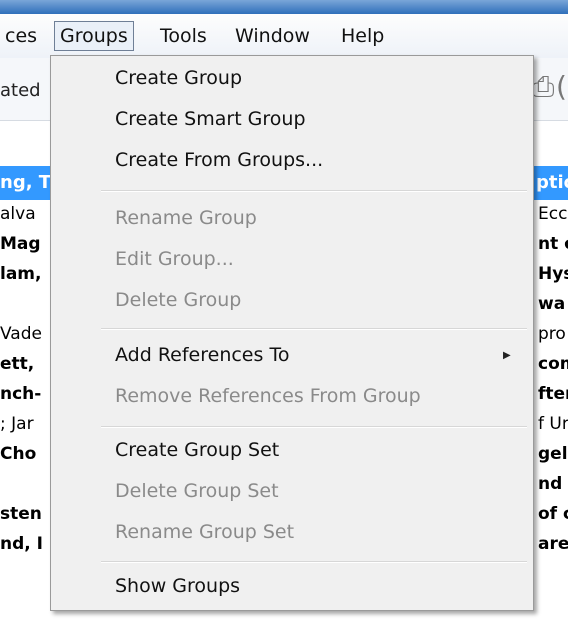 The width and height of the screenshot is (568, 625). Describe the element at coordinates (197, 450) in the screenshot. I see `menu-item-create-group-set: Create Group Set` at that location.